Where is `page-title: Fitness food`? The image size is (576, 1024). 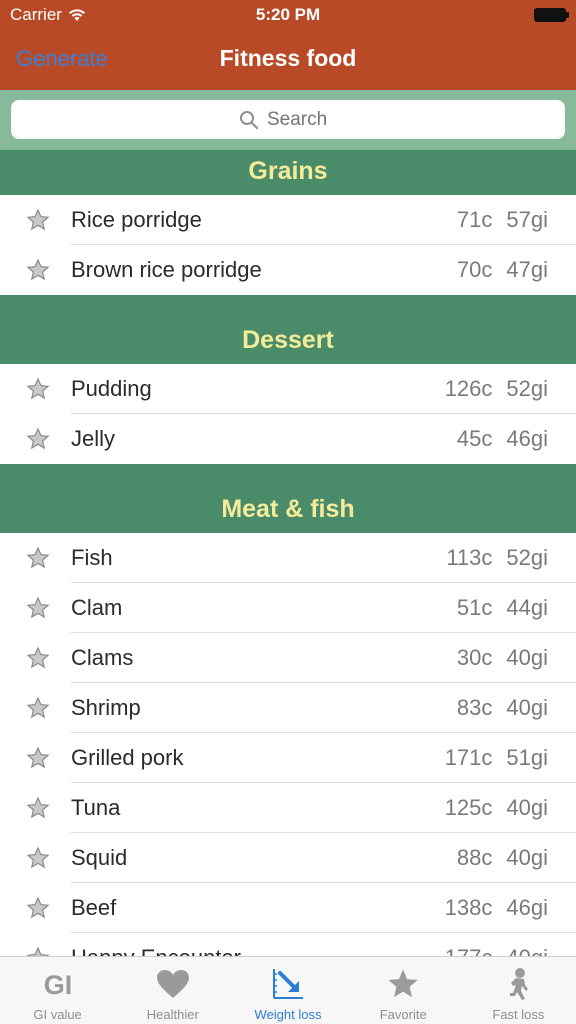
page-title: Fitness food is located at coordinates (288, 58).